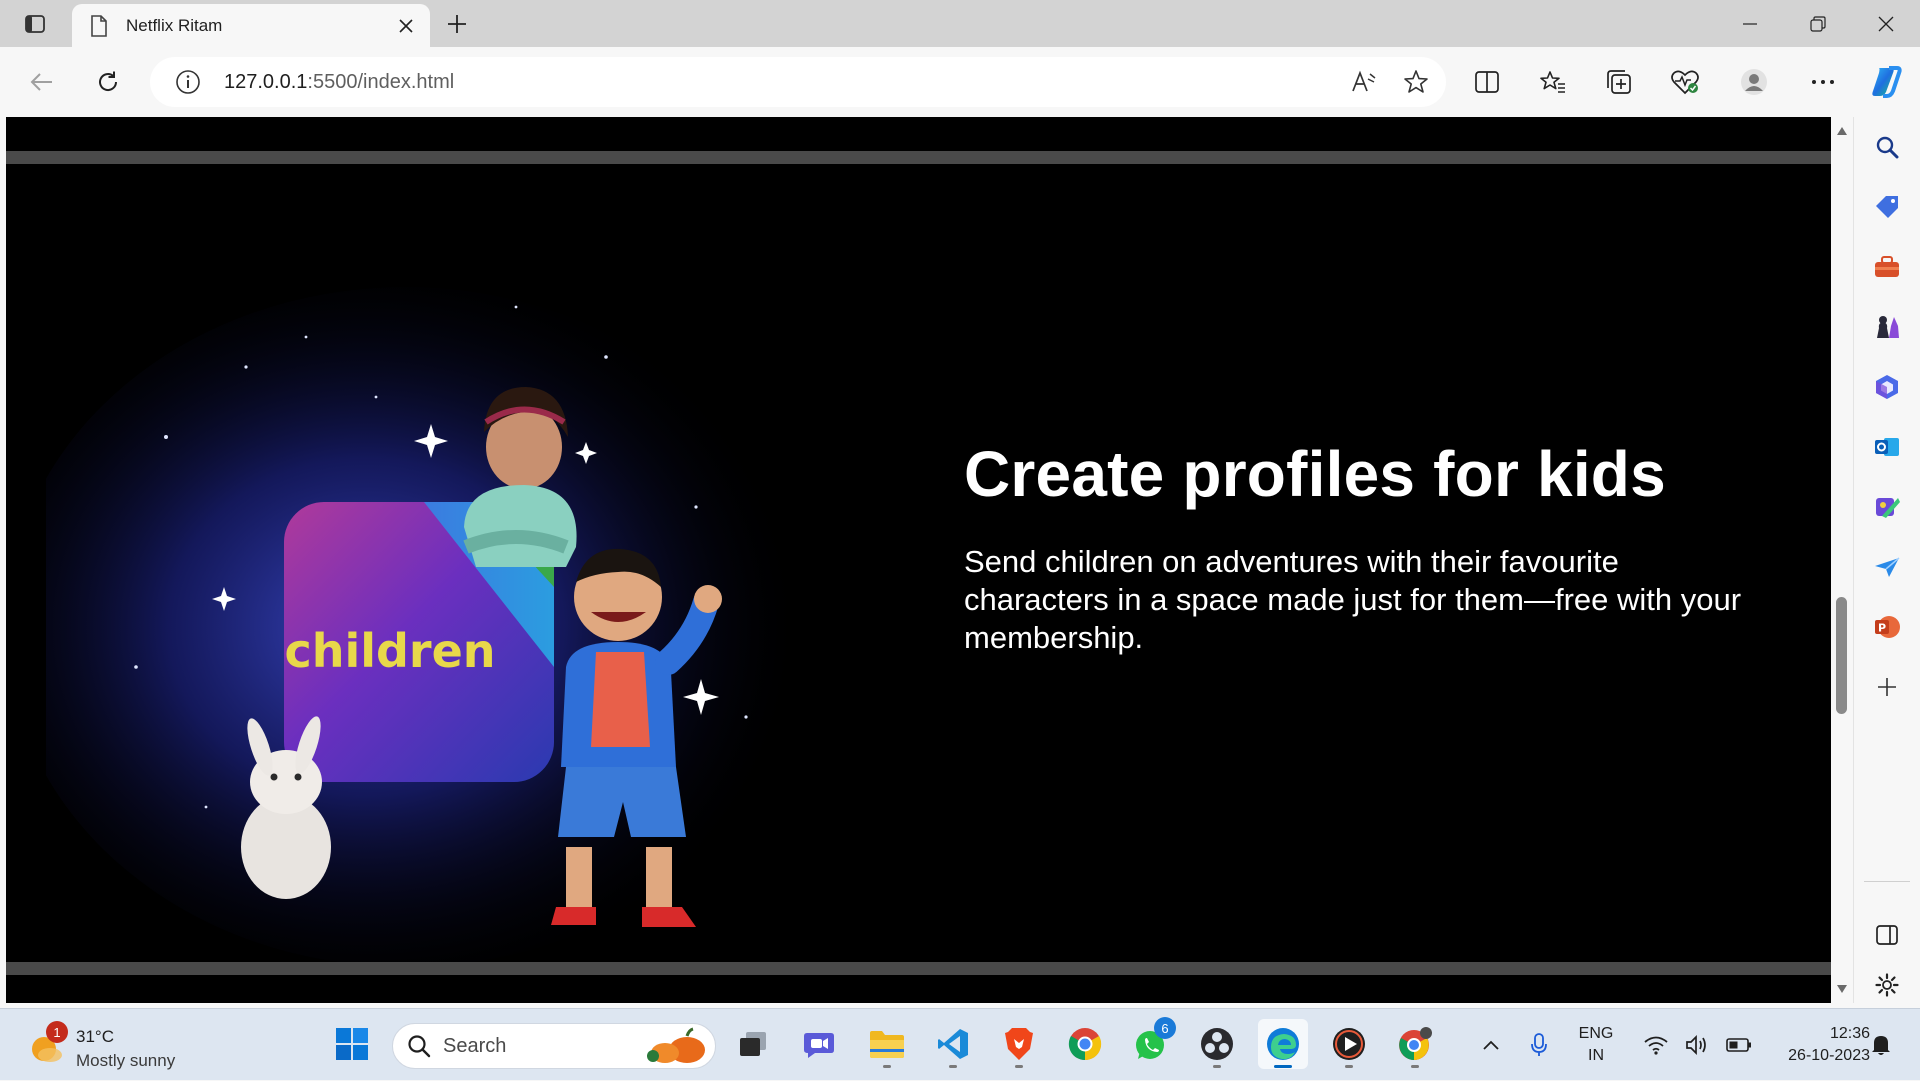  Describe the element at coordinates (676, 1045) in the screenshot. I see `pumpkin-highlight-icon` at that location.